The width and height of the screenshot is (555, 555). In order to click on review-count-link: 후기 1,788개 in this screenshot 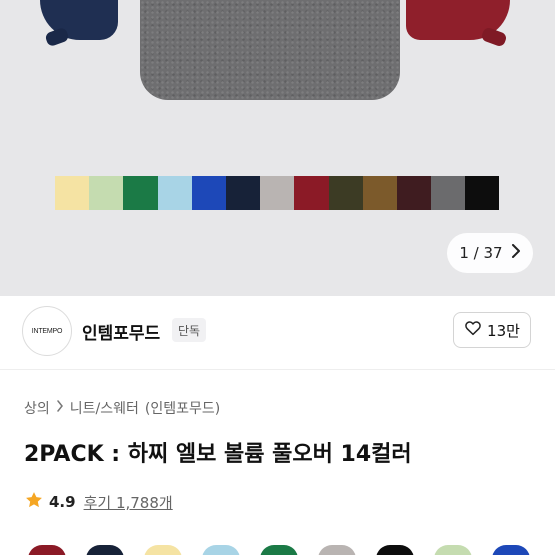, I will do `click(128, 502)`.